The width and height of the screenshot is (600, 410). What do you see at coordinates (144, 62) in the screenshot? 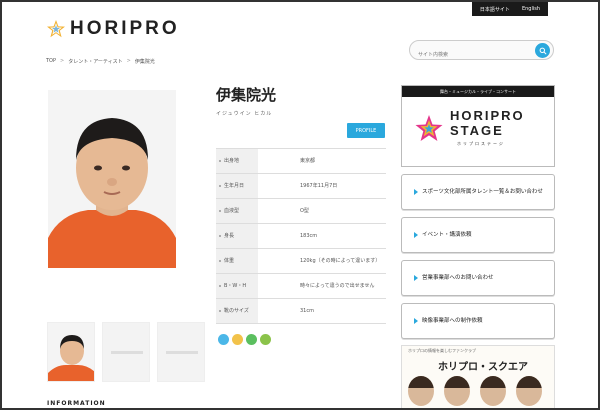
I see `breadcrumb-current: 伊集院光` at bounding box center [144, 62].